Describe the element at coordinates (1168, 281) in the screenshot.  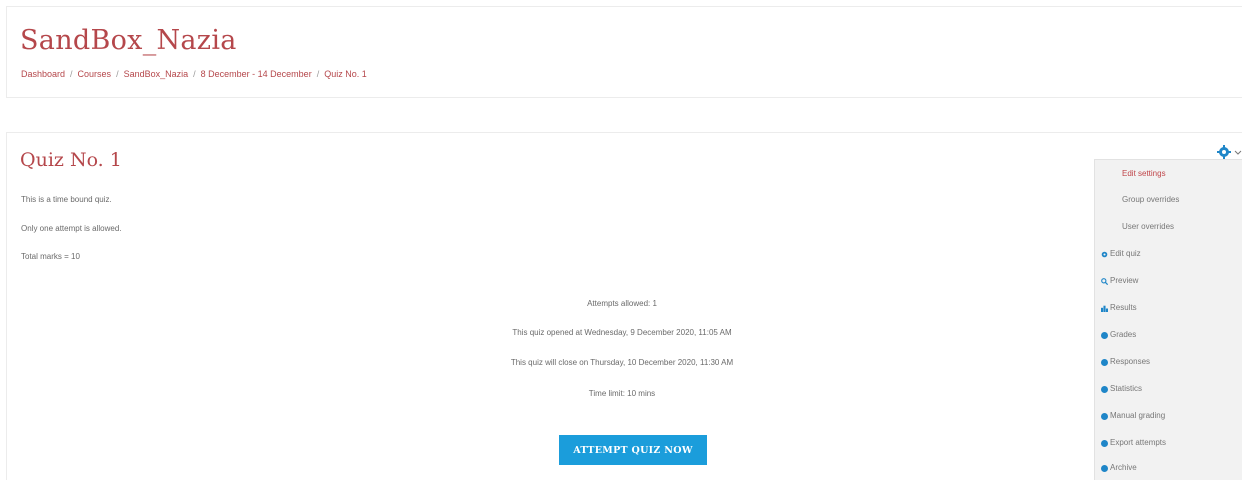
I see `menu-item-preview: Preview` at that location.